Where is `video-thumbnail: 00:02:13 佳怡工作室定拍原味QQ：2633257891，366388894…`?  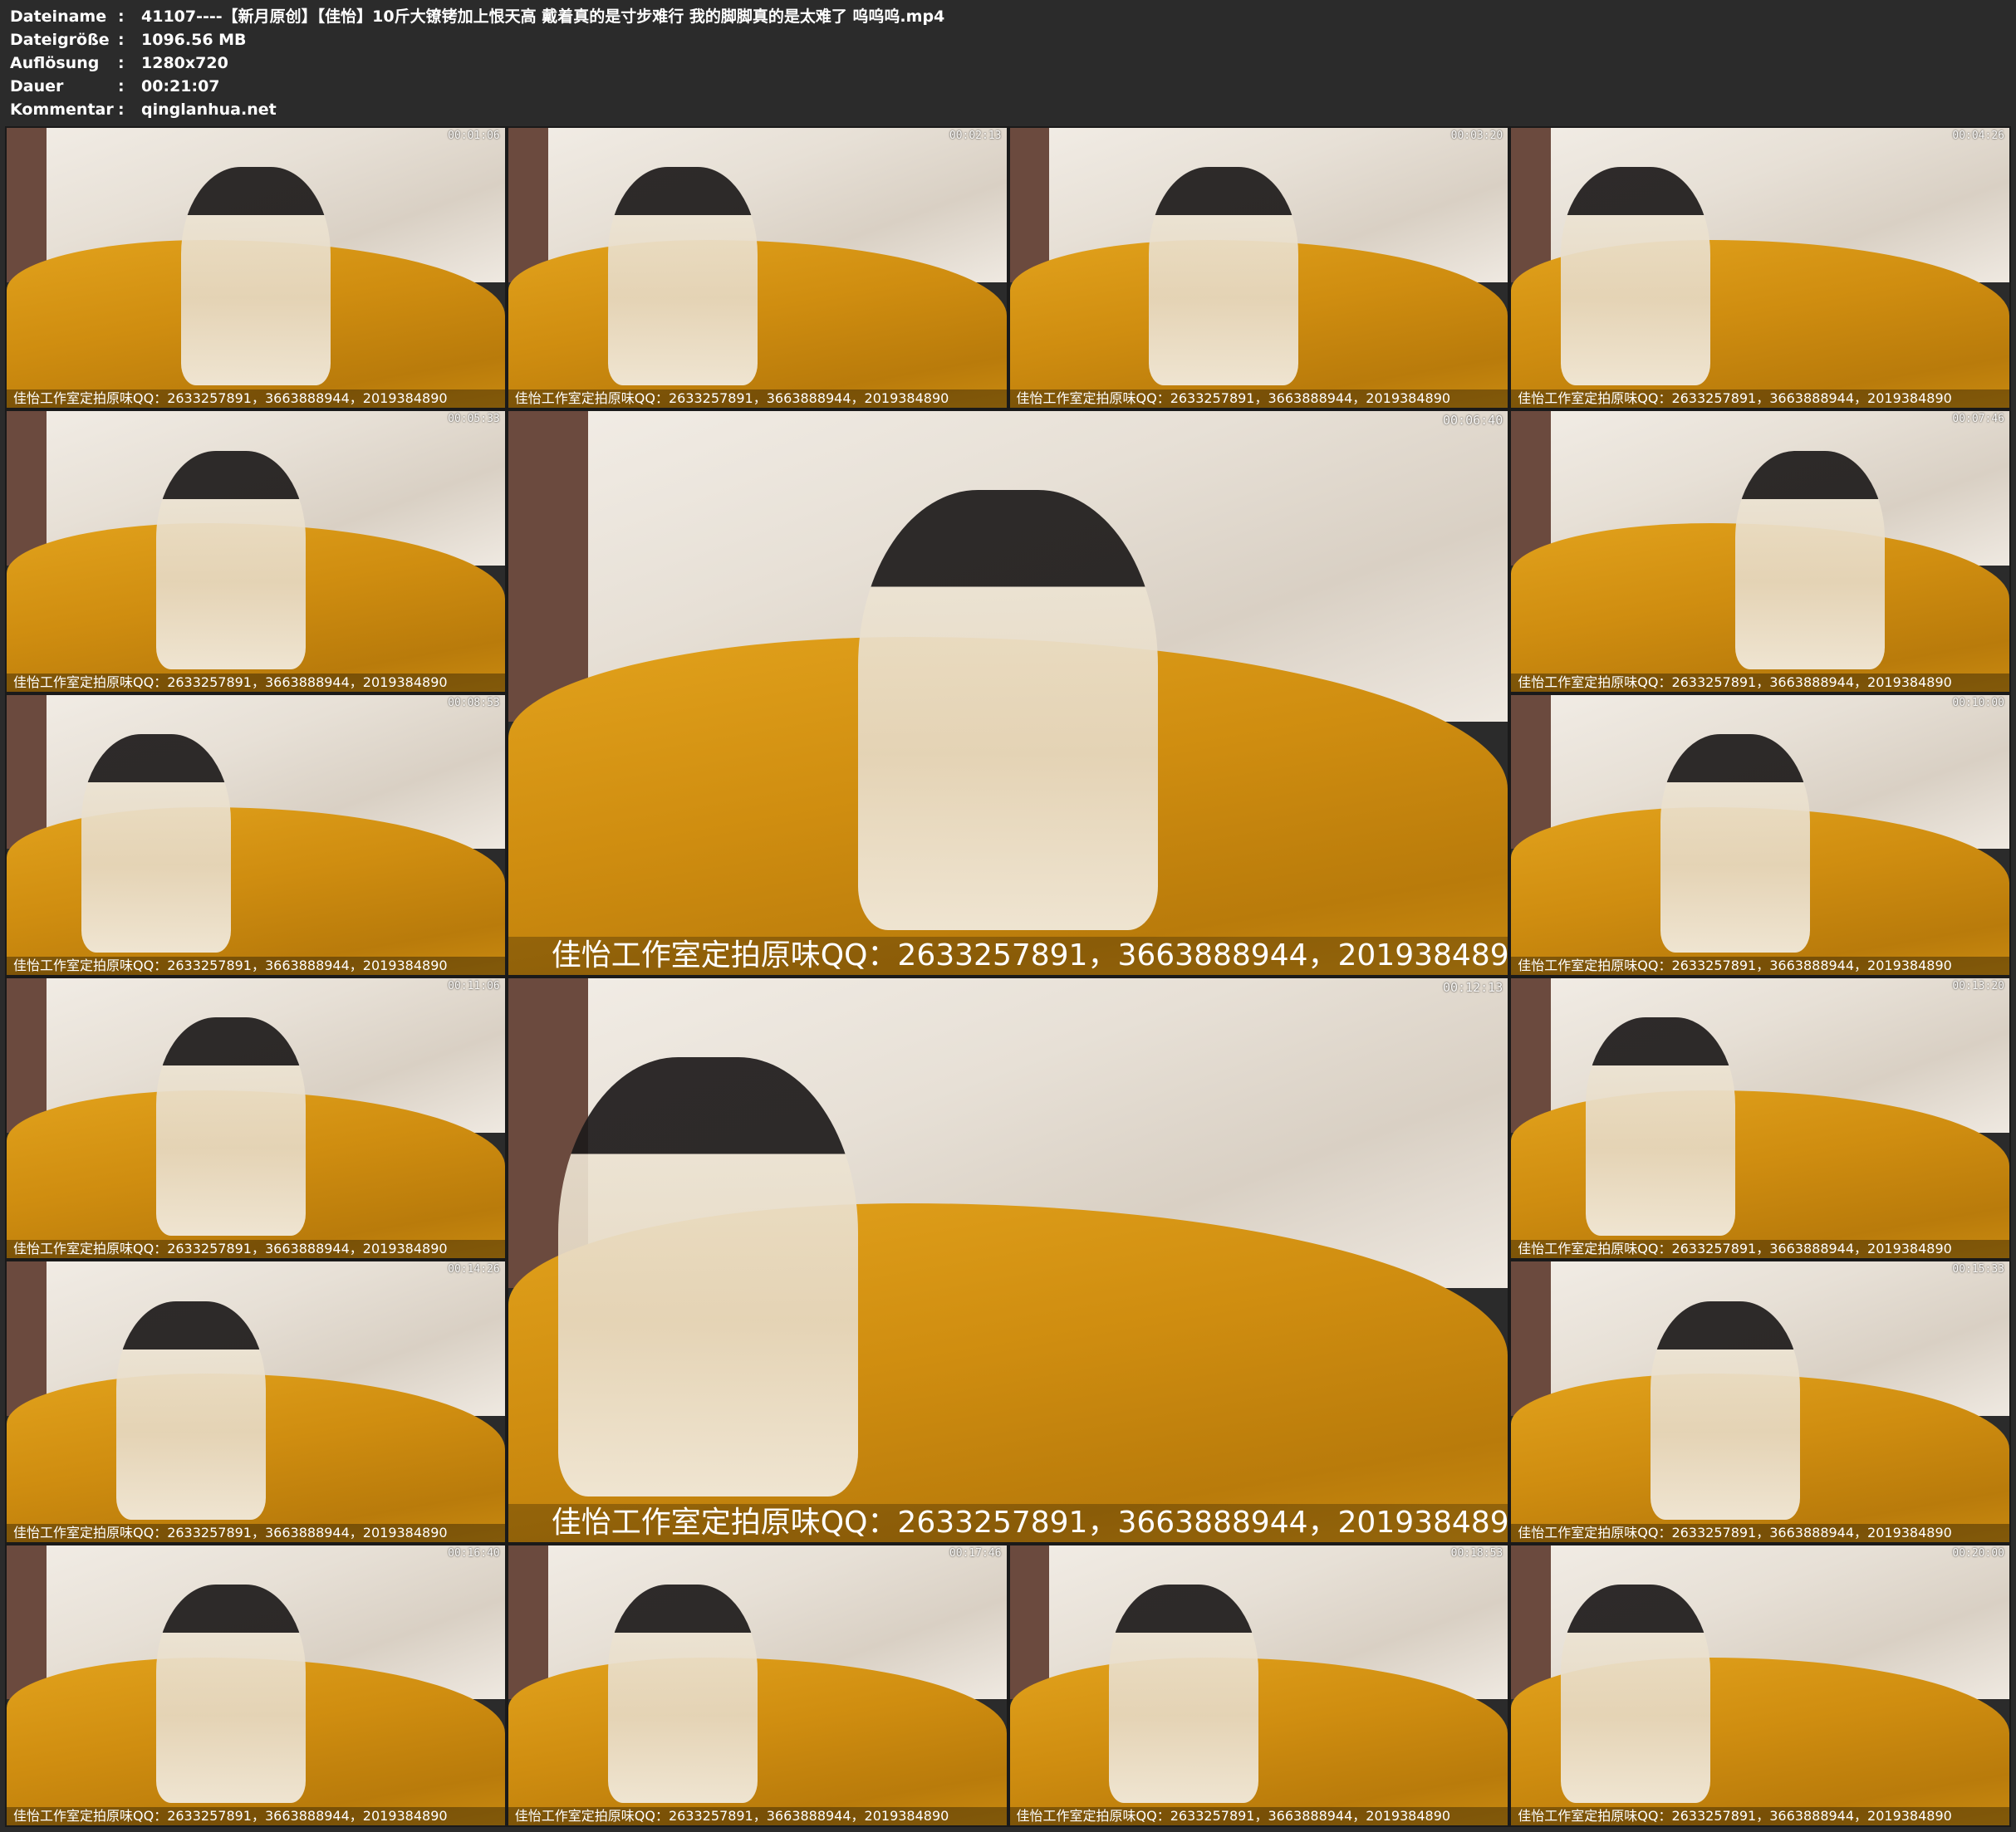 video-thumbnail: 00:02:13 佳怡工作室定拍原味QQ：2633257891，366388894… is located at coordinates (757, 268).